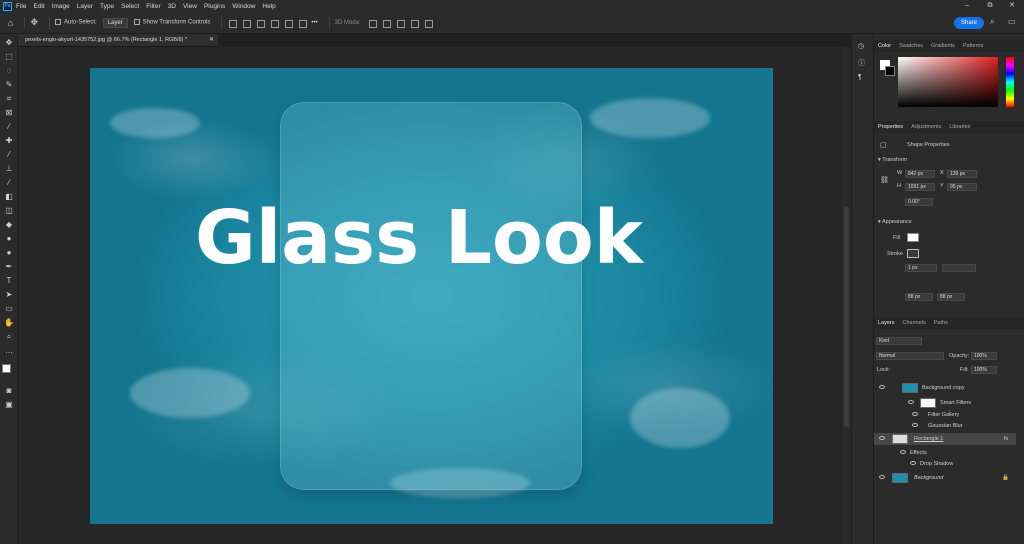  Describe the element at coordinates (9, 197) in the screenshot. I see `eraser-tool-icon: ◧` at that location.